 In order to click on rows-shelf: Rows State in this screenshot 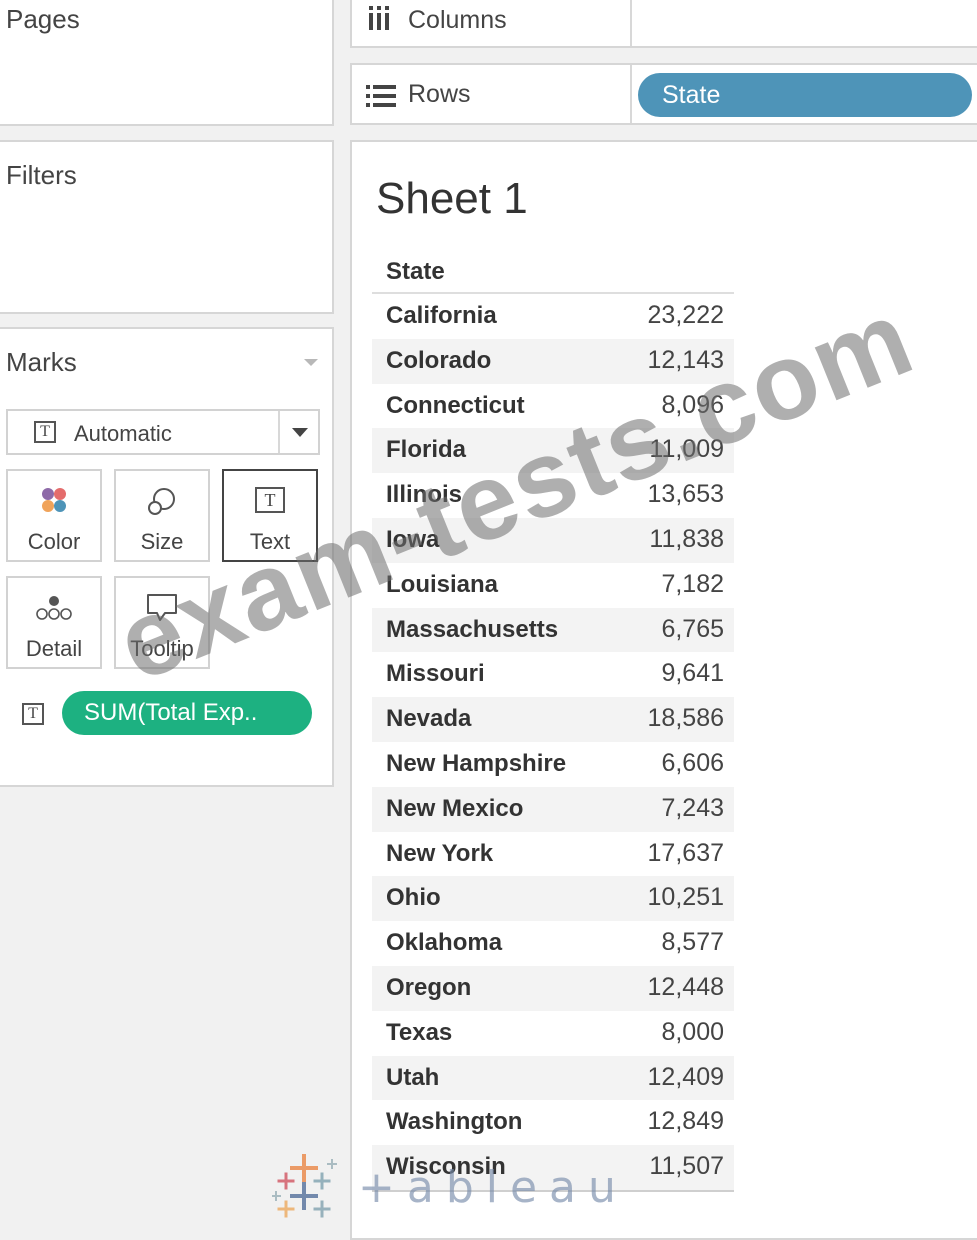, I will do `click(663, 94)`.